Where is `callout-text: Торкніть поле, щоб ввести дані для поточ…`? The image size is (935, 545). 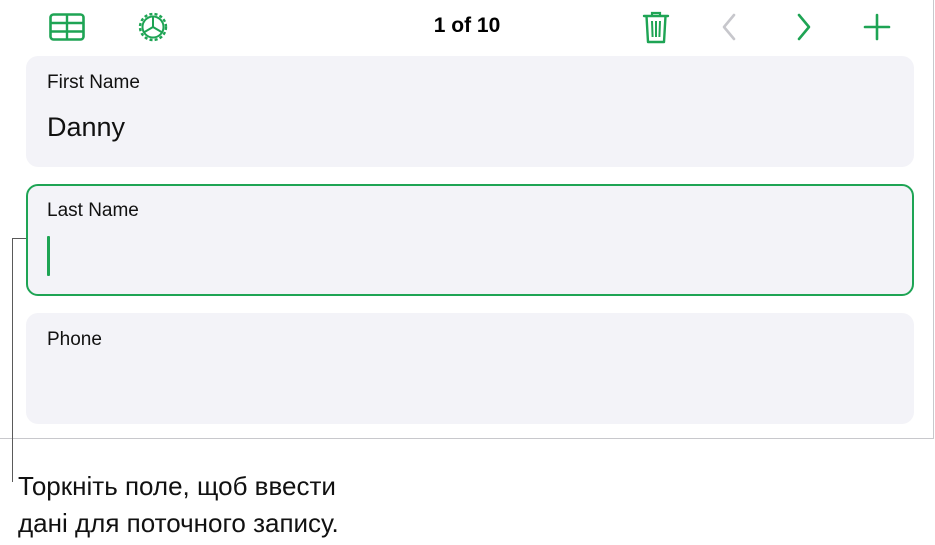 callout-text: Торкніть поле, щоб ввести дані для поточ… is located at coordinates (298, 505).